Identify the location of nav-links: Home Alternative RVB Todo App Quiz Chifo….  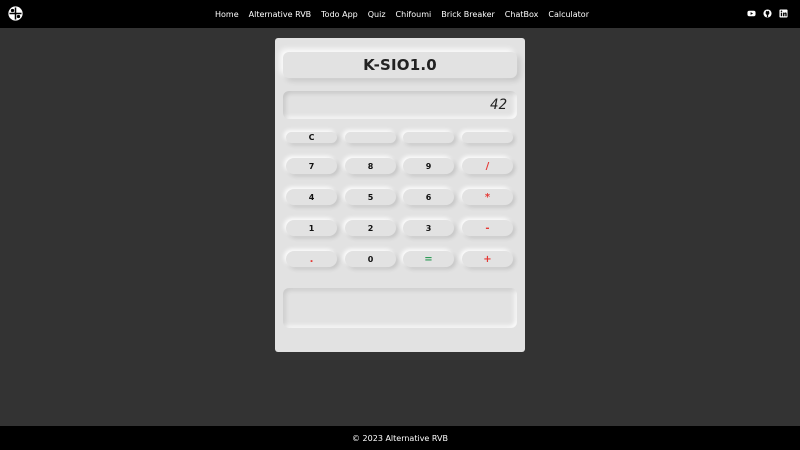
(400, 14).